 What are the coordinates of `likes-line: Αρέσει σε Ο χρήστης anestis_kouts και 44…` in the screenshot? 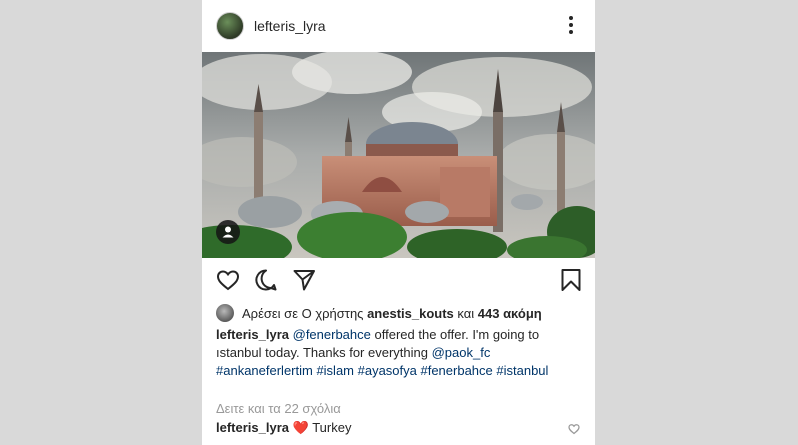 It's located at (379, 313).